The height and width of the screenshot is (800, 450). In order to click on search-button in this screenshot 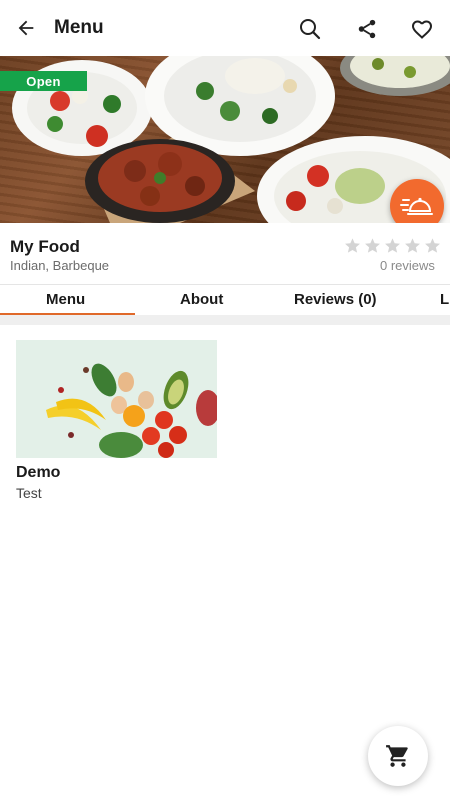, I will do `click(310, 29)`.